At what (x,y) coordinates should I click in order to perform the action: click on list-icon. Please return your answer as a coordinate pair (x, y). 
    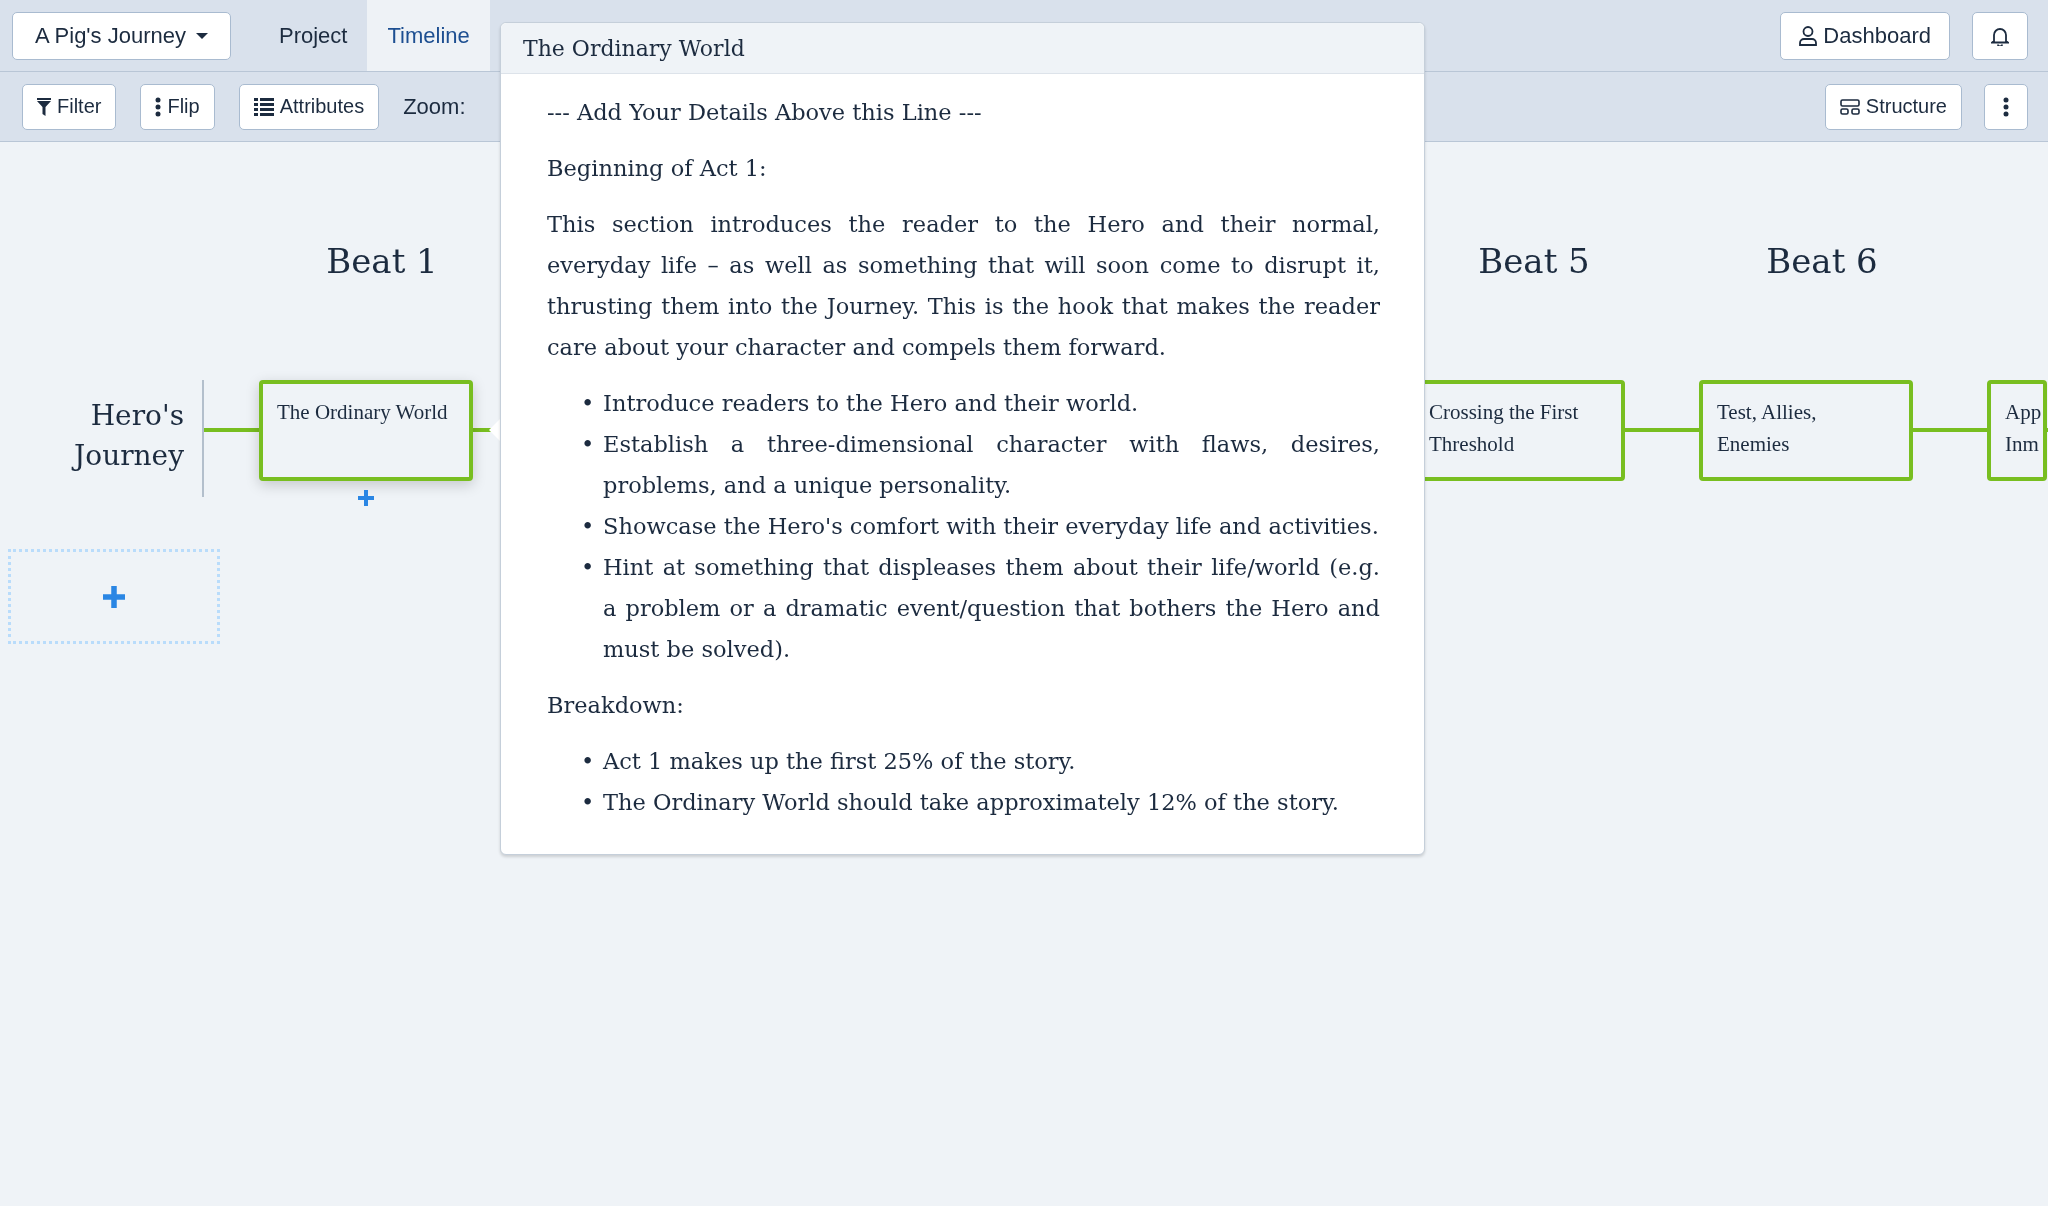
    Looking at the image, I should click on (263, 106).